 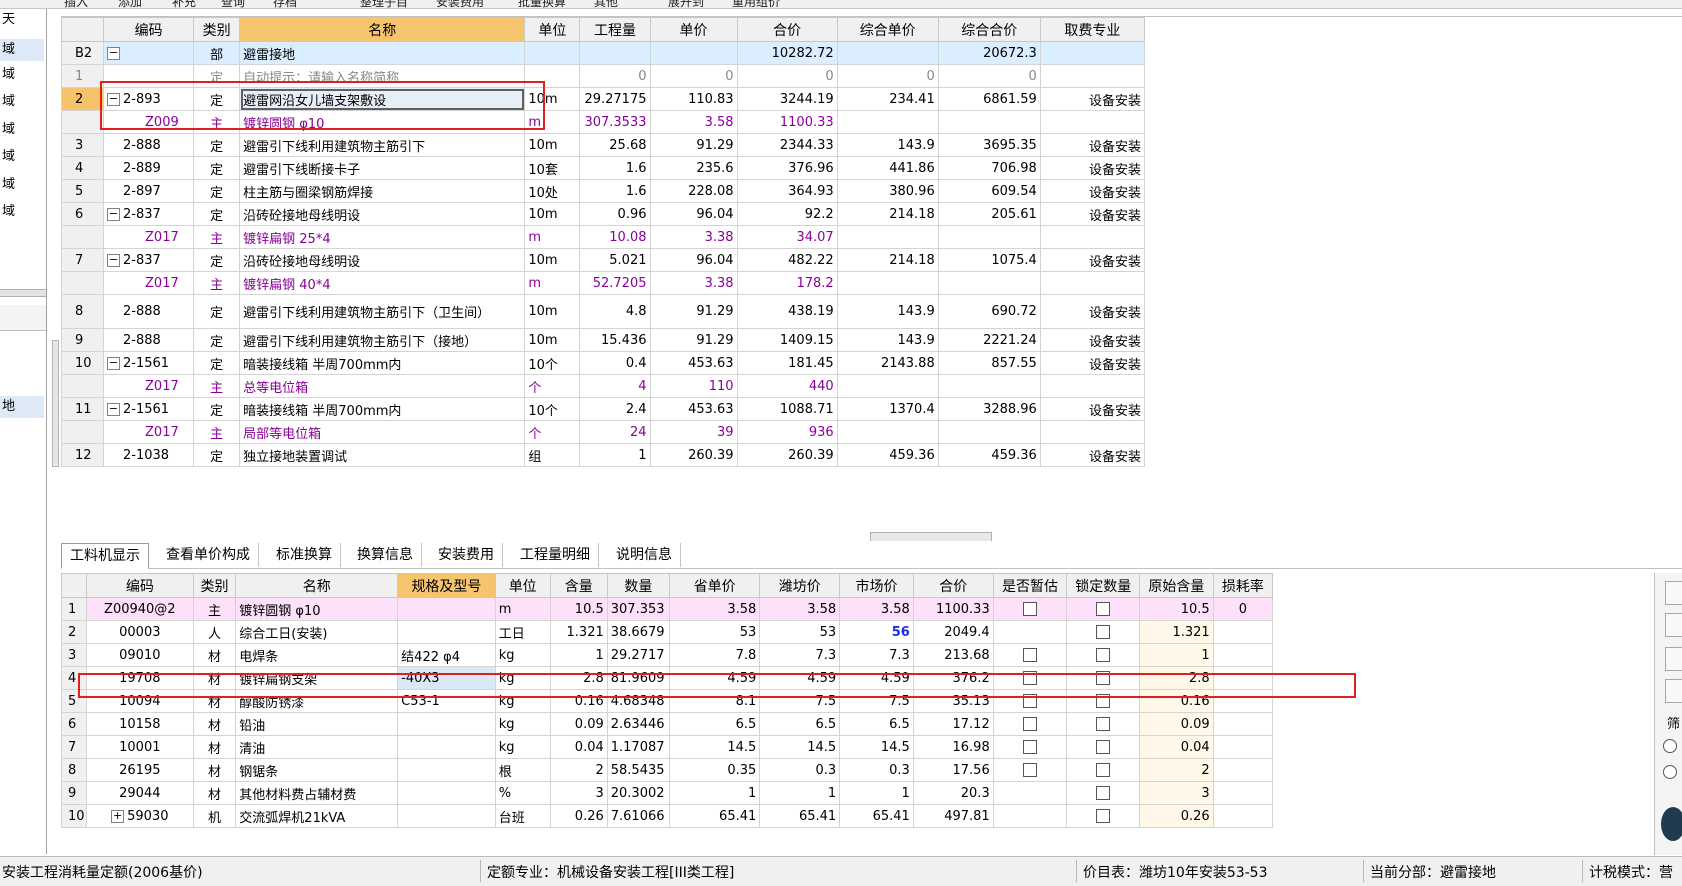 What do you see at coordinates (693, 283) in the screenshot?
I see `unit-price-cell: 3.38` at bounding box center [693, 283].